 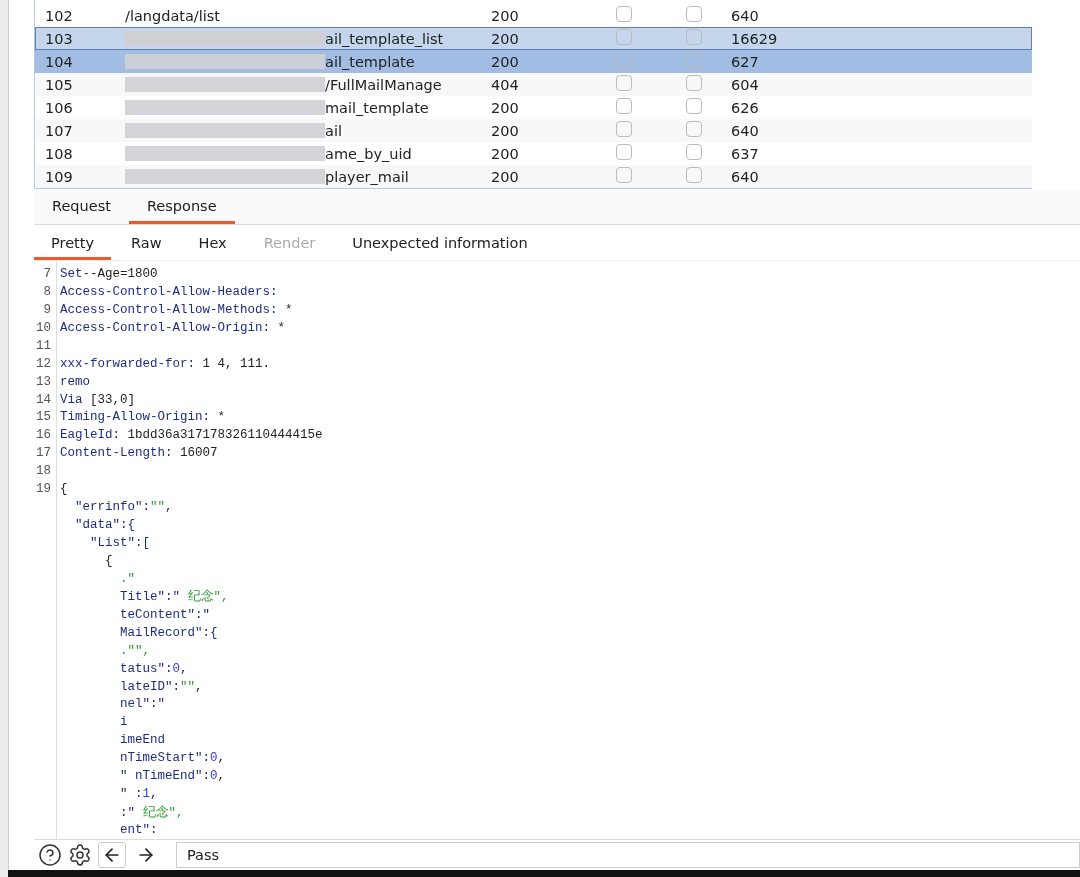 What do you see at coordinates (80, 855) in the screenshot?
I see `settings-icon` at bounding box center [80, 855].